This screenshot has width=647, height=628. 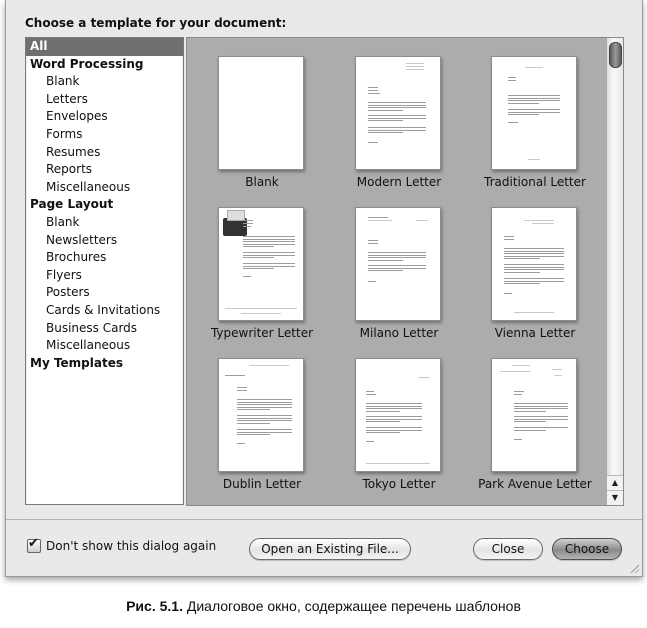 What do you see at coordinates (104, 100) in the screenshot?
I see `category-item: Letters` at bounding box center [104, 100].